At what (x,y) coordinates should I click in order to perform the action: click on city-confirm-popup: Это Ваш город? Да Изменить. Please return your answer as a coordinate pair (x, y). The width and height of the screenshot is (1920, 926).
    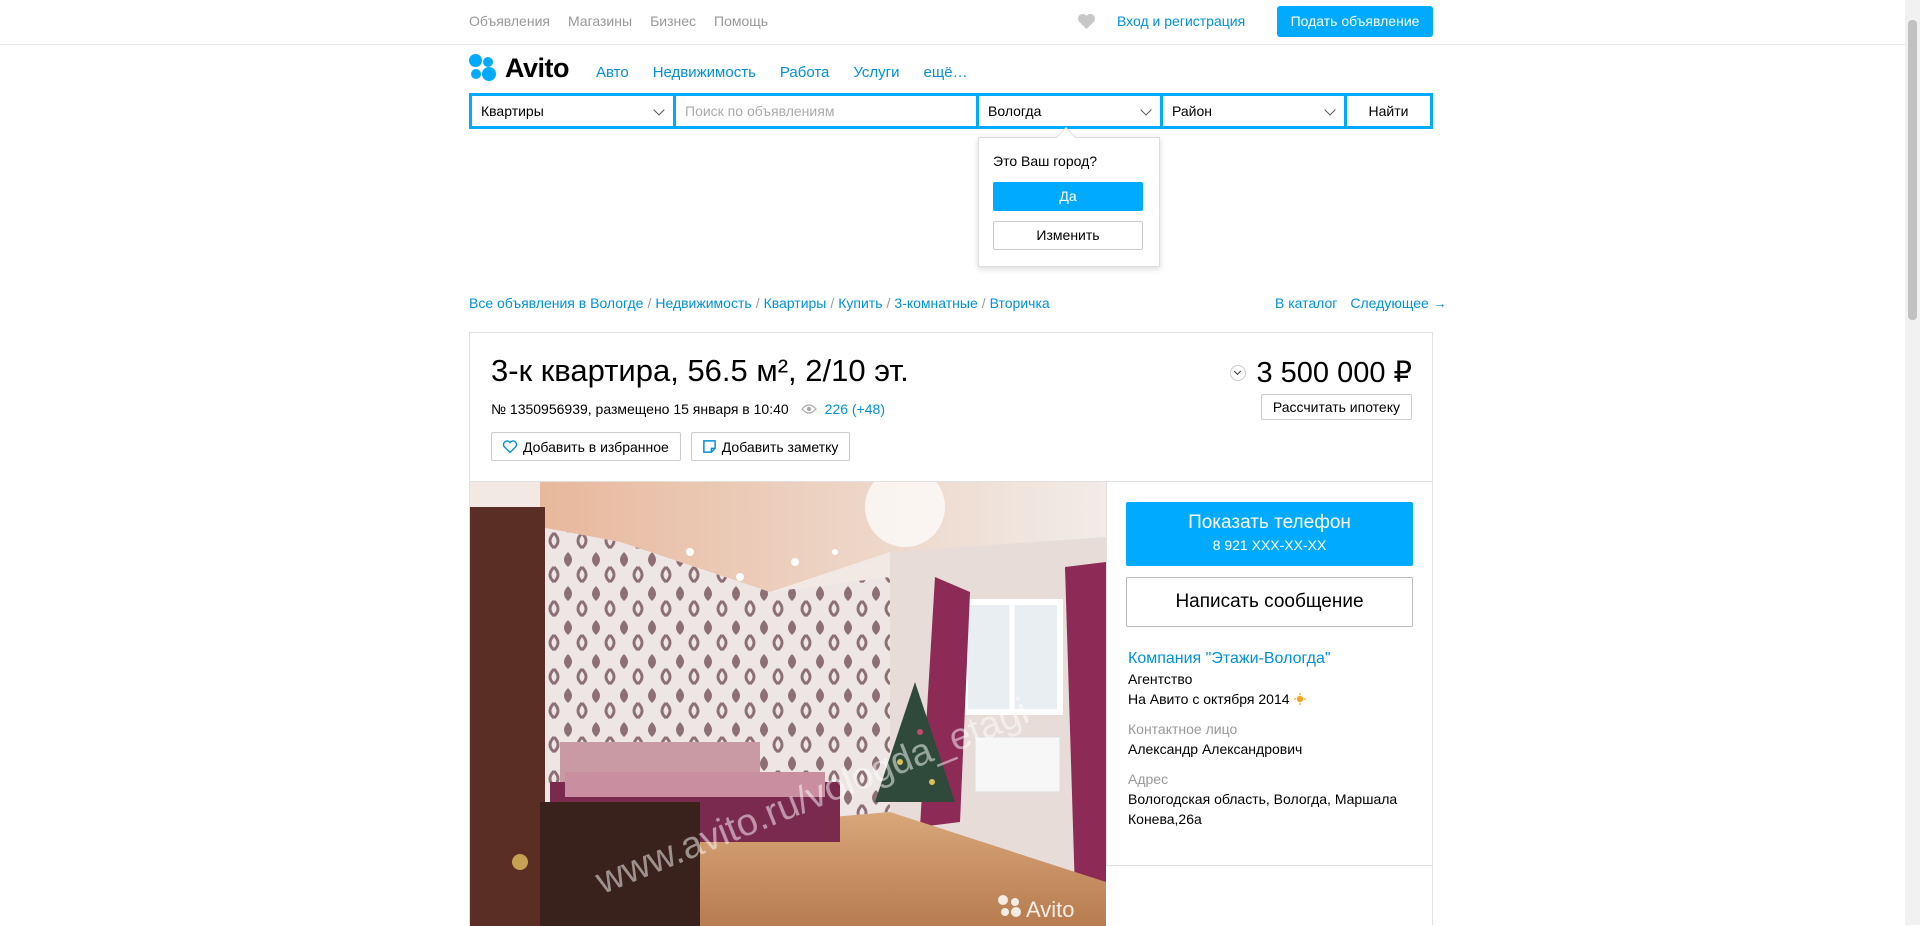
    Looking at the image, I should click on (1069, 202).